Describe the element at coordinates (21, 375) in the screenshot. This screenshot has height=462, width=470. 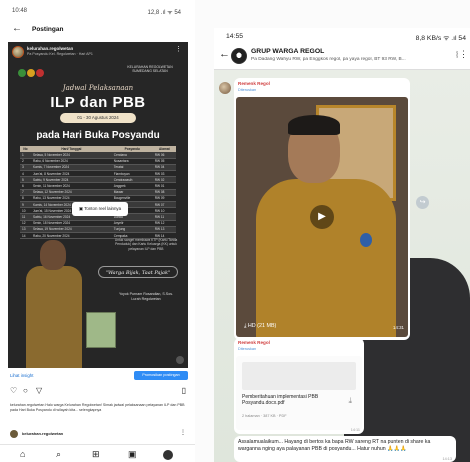
I see `view-insight-link: Lihat insight` at that location.